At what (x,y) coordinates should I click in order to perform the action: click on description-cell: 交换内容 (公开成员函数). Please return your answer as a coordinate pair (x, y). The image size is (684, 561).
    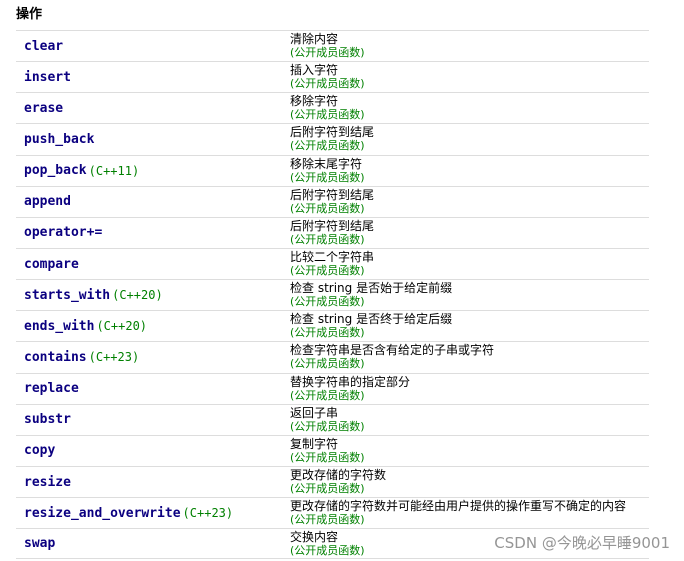
    Looking at the image, I should click on (327, 544).